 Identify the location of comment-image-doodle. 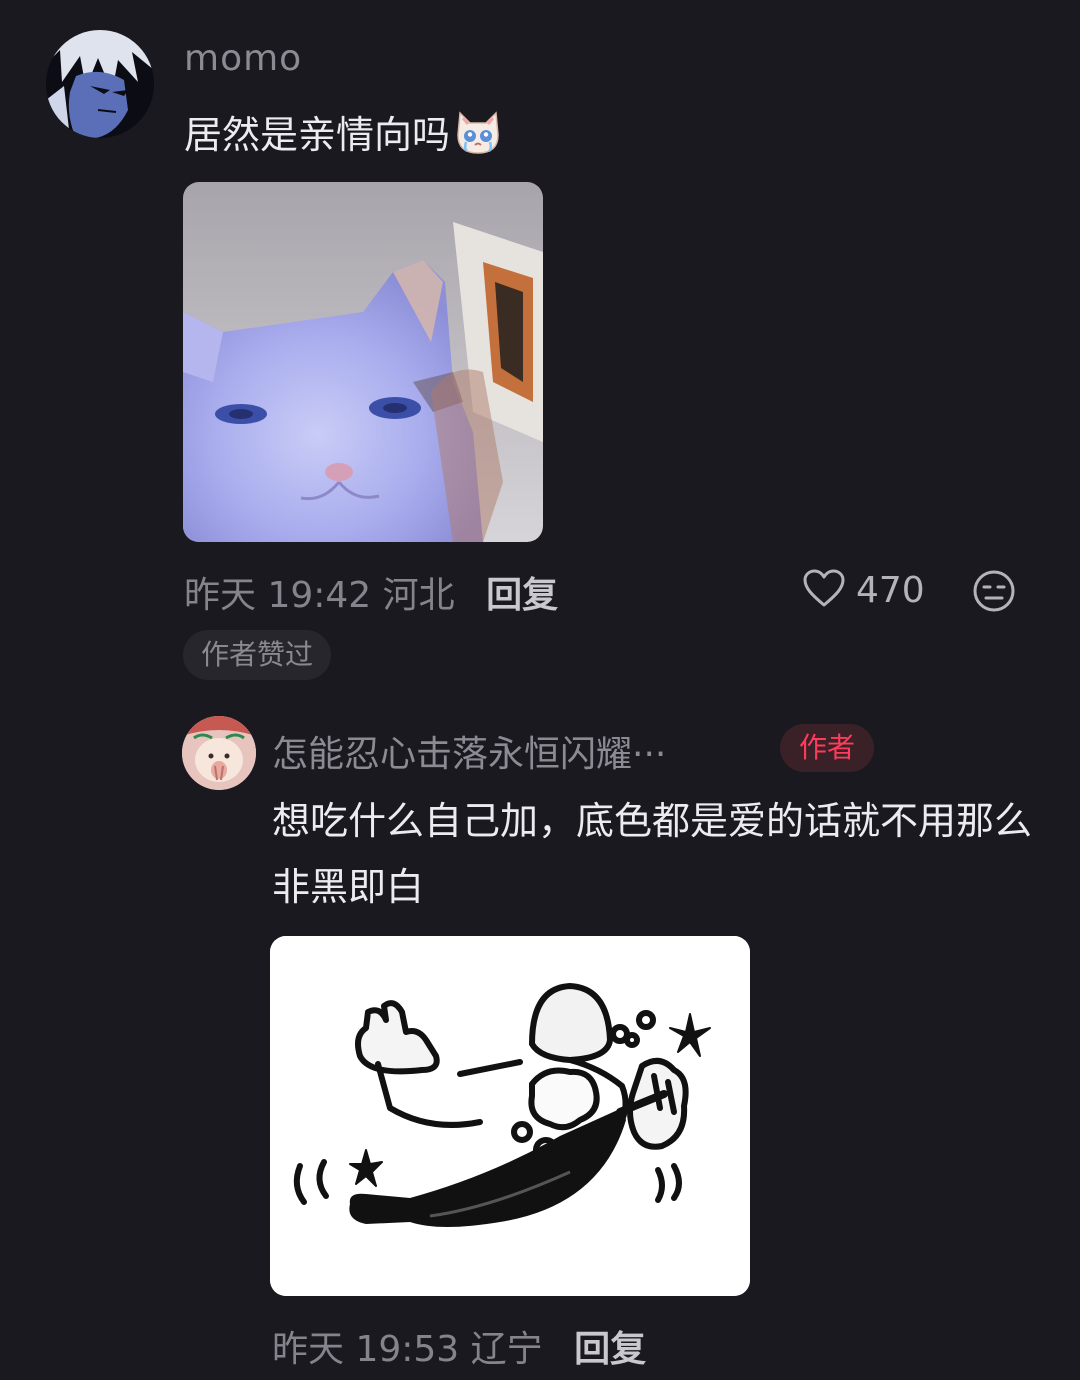
(510, 1116).